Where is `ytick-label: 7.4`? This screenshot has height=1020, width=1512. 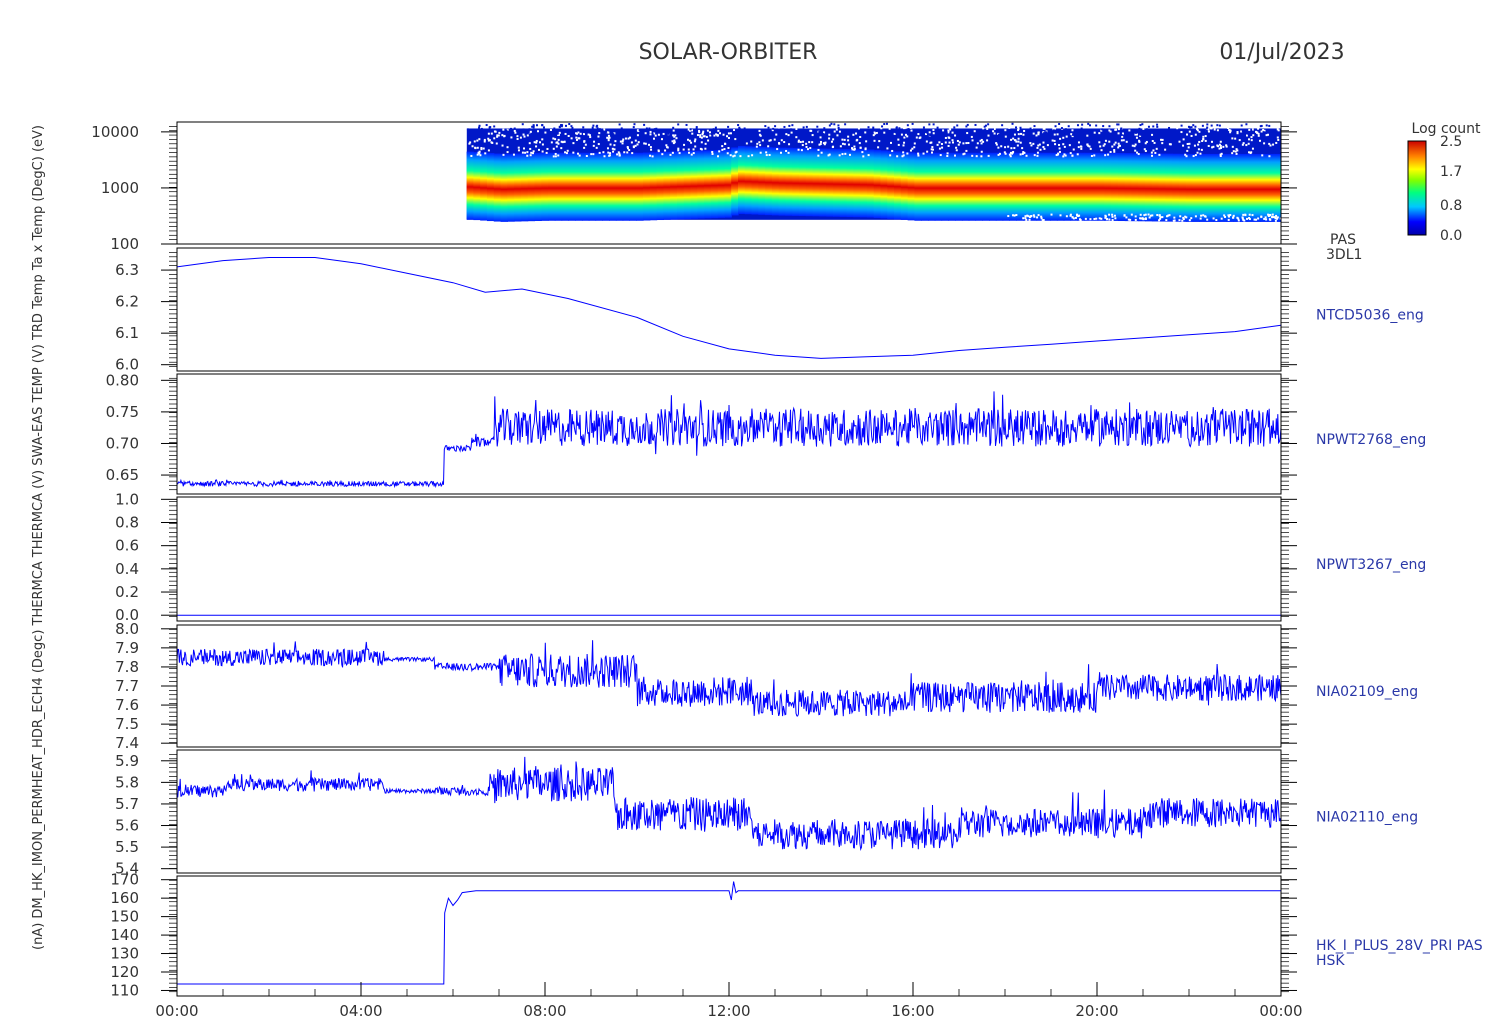 ytick-label: 7.4 is located at coordinates (127, 743).